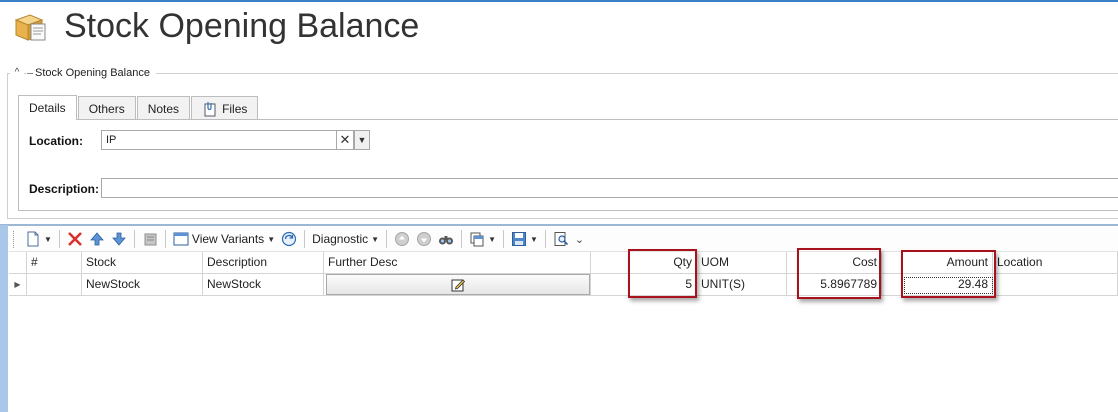 The image size is (1118, 412). I want to click on diagnostic-label: Diagnostic, so click(340, 239).